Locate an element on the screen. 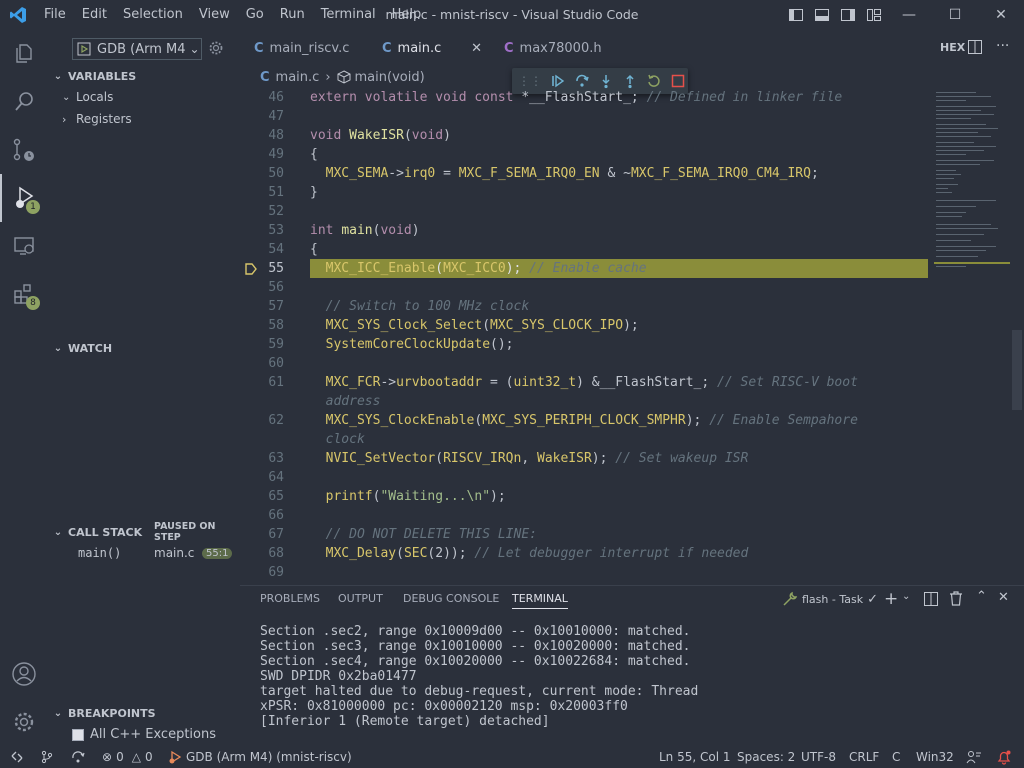  tab-problems: PROBLEMS is located at coordinates (290, 598).